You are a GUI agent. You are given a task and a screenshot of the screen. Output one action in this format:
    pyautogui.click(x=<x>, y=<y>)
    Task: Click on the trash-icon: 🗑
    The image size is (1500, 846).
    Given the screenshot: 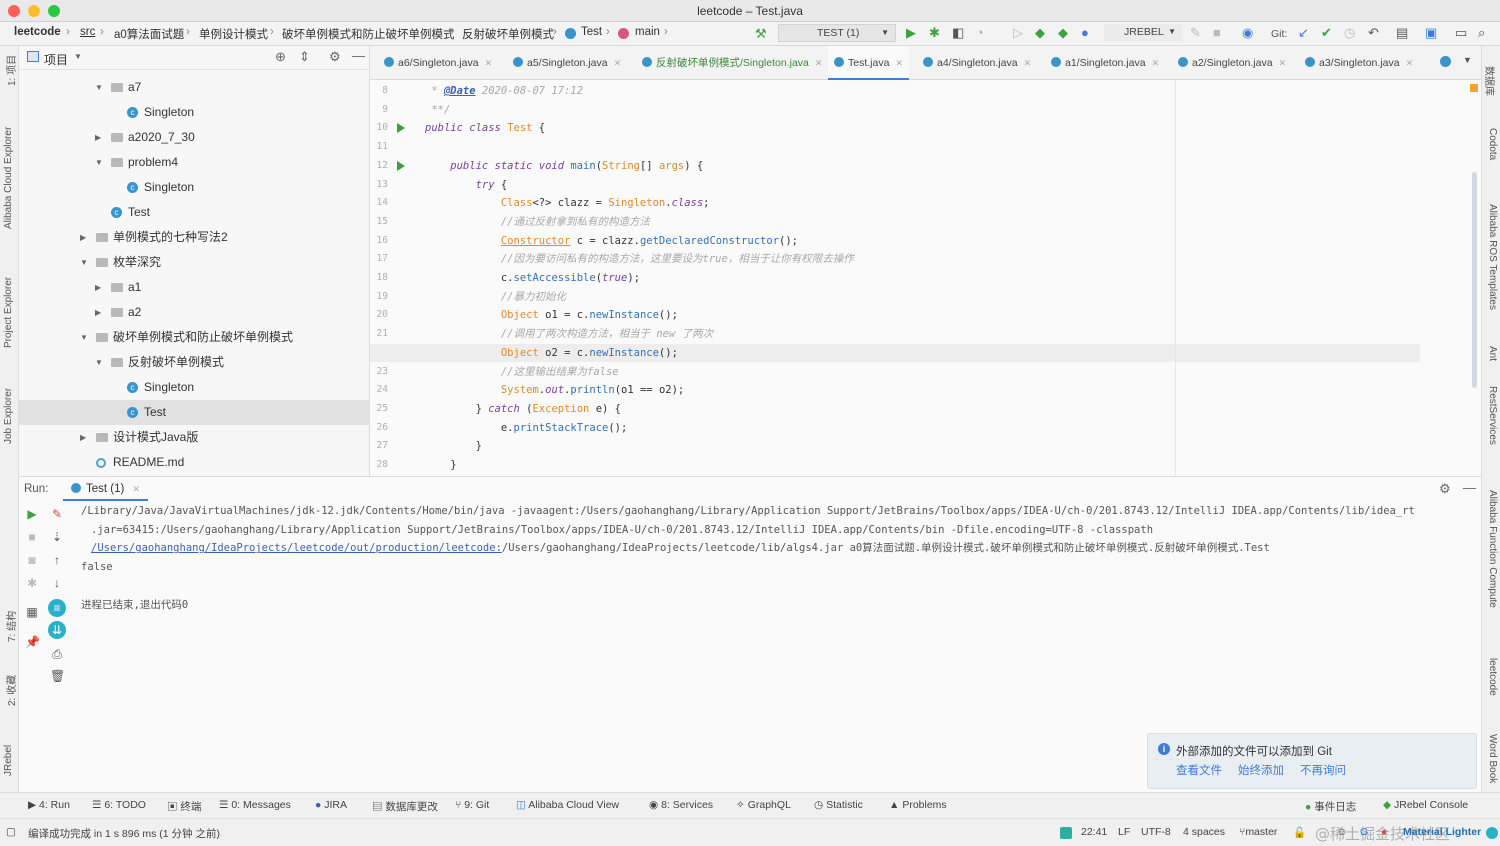 What is the action you would take?
    pyautogui.click(x=57, y=676)
    